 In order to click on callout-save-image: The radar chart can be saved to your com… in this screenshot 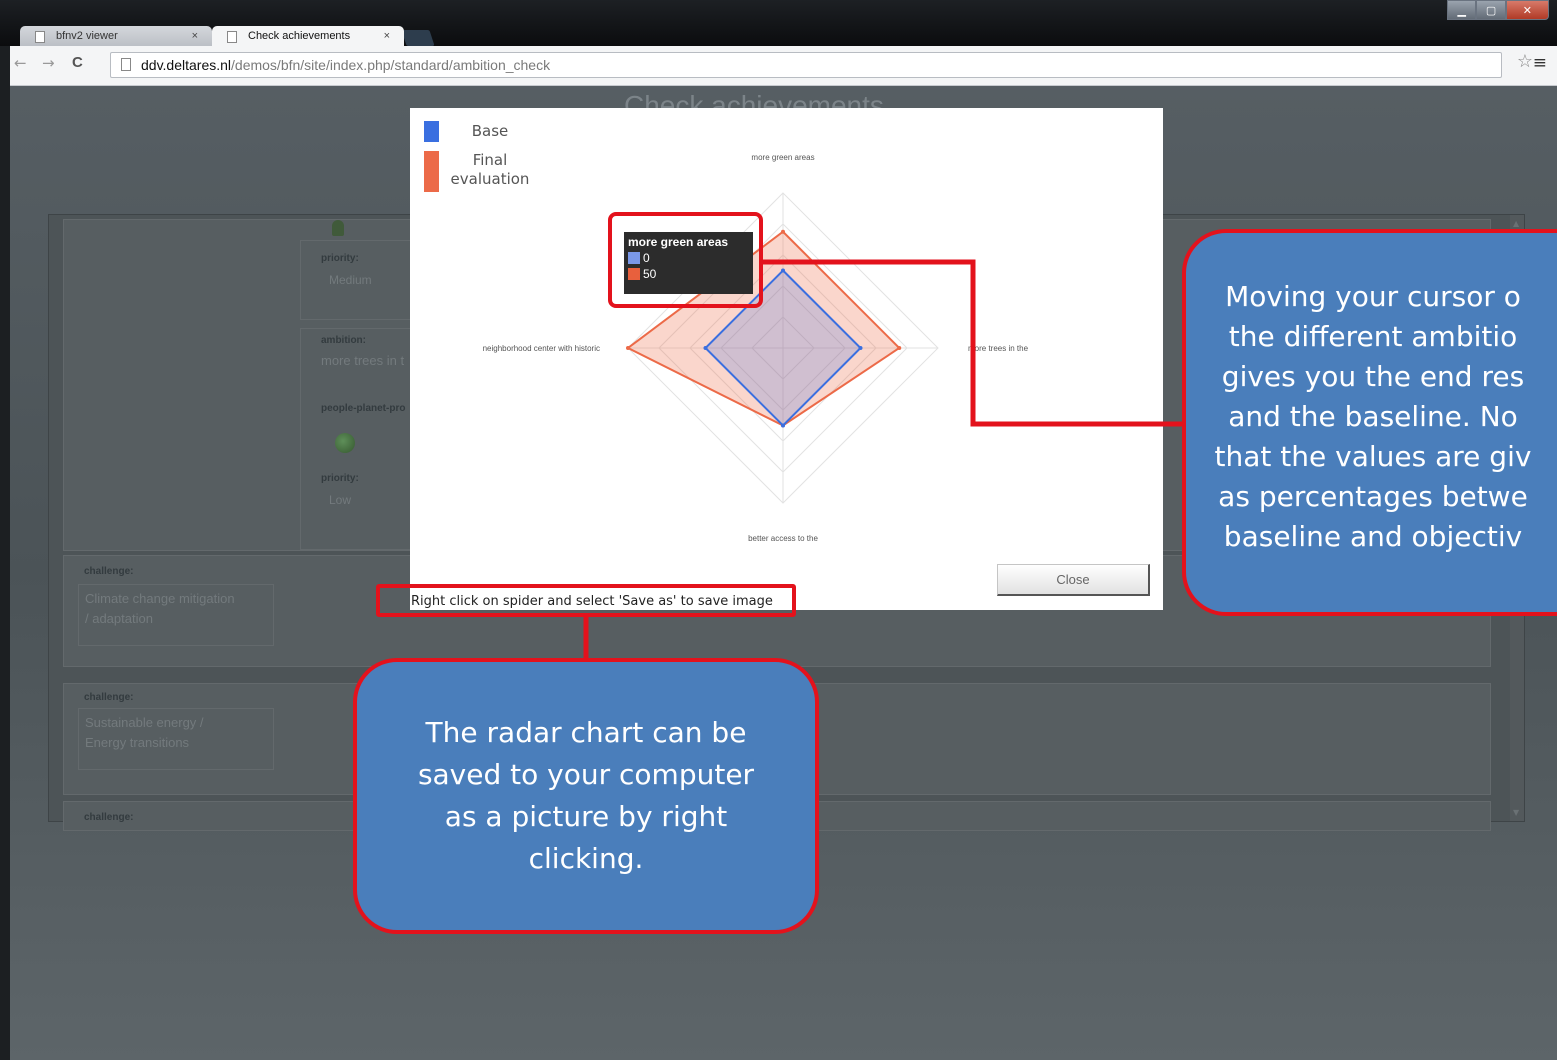, I will do `click(586, 796)`.